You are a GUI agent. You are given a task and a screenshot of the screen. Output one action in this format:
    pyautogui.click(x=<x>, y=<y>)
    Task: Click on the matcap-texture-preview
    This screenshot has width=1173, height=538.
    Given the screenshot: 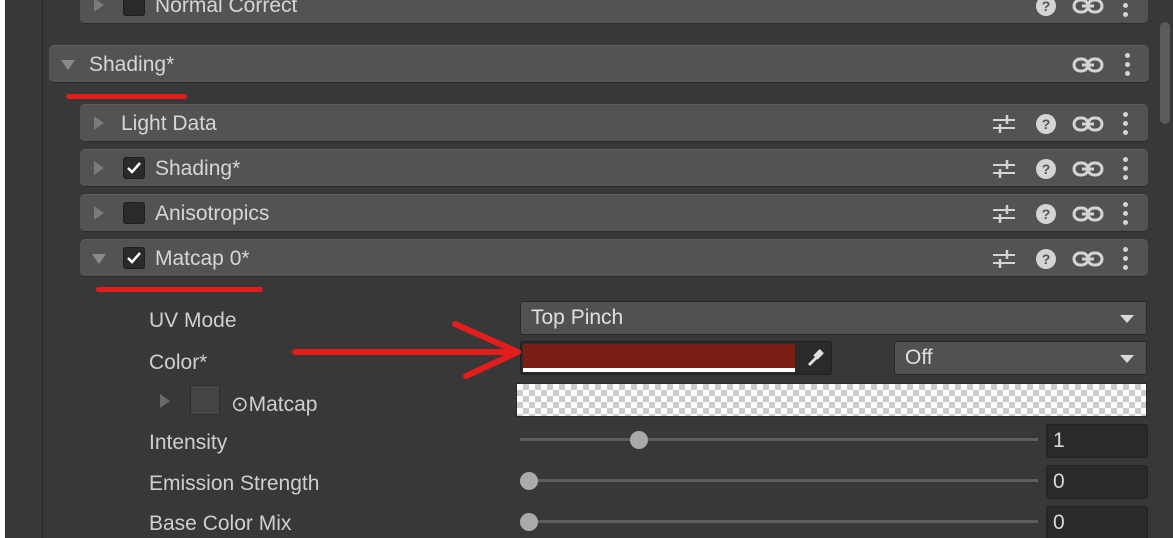 What is the action you would take?
    pyautogui.click(x=831, y=400)
    